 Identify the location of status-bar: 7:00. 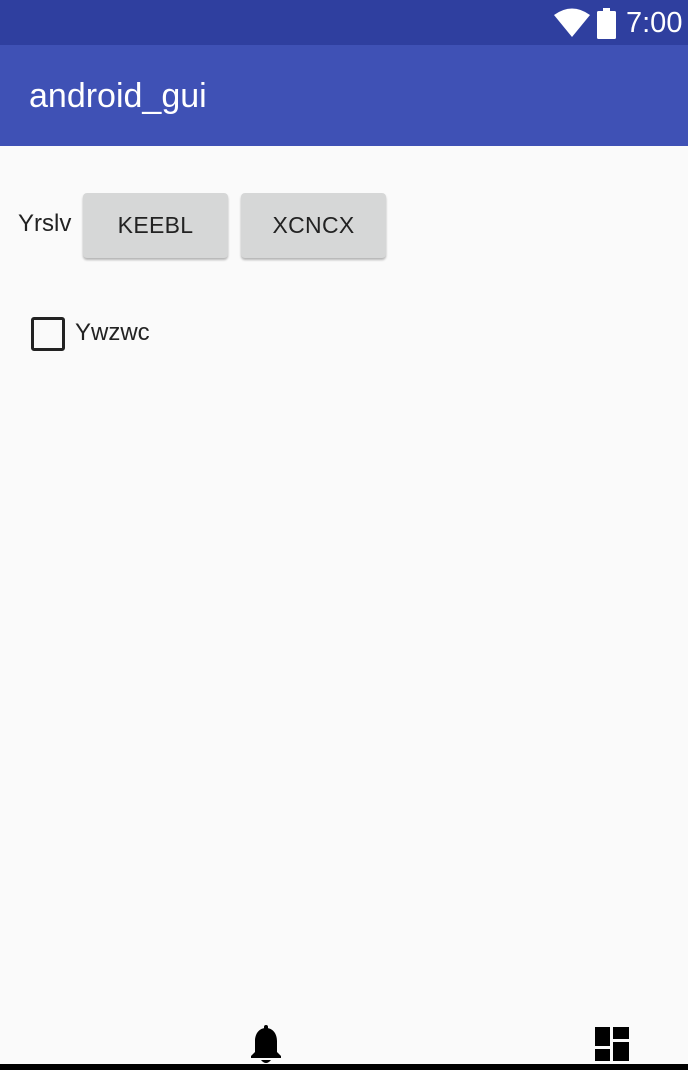
(344, 22).